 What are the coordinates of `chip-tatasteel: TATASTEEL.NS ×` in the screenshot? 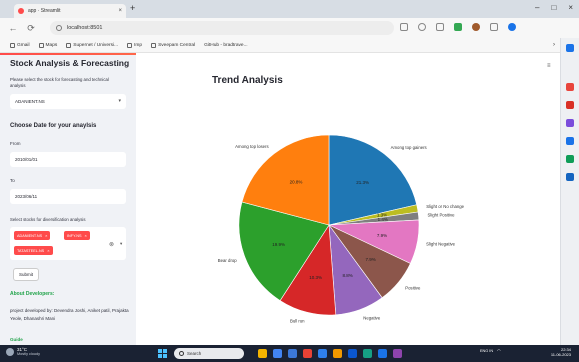 It's located at (33, 250).